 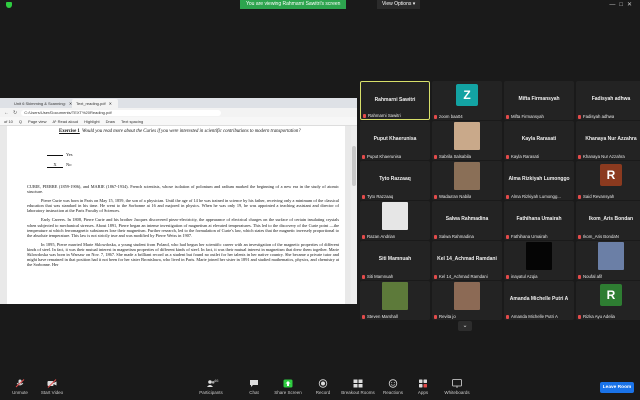 I want to click on start-video-button: Start Video, so click(x=52, y=387).